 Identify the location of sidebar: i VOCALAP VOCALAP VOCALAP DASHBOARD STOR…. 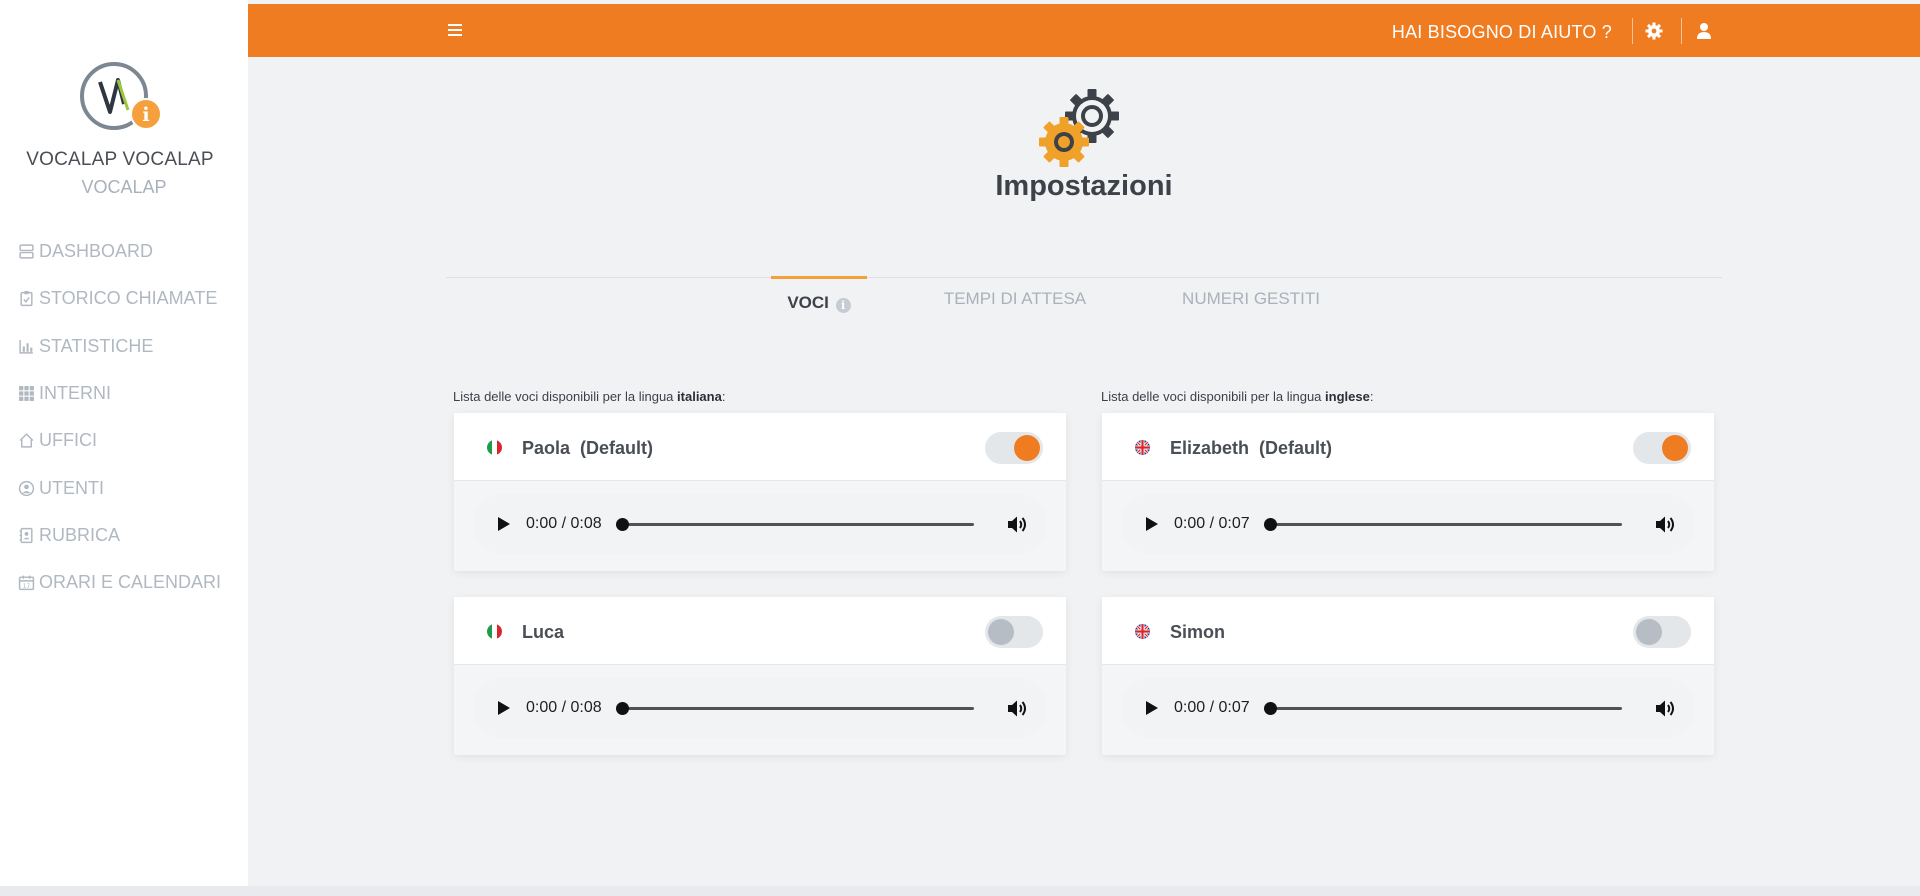
(124, 443).